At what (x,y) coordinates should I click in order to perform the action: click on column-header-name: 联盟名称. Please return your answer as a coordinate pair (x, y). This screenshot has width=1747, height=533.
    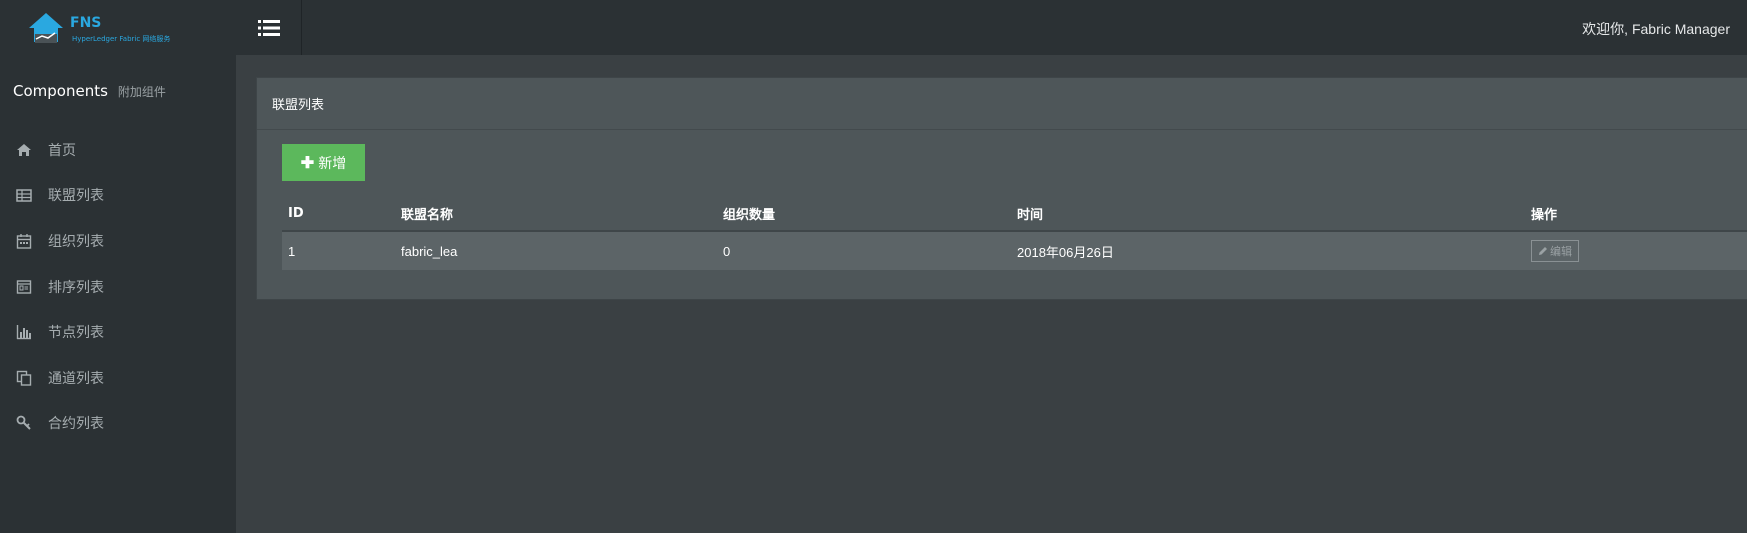
    Looking at the image, I should click on (427, 215).